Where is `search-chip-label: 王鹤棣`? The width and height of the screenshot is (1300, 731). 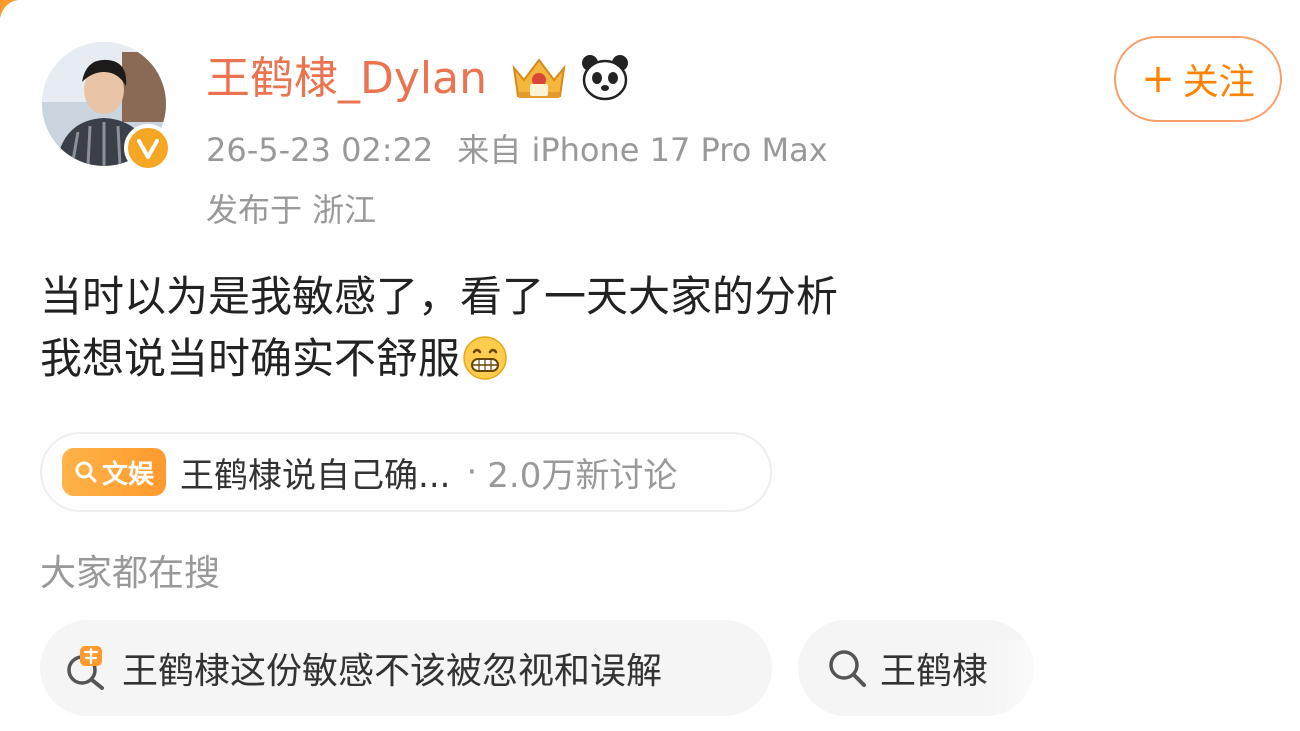 search-chip-label: 王鹤棣 is located at coordinates (934, 671).